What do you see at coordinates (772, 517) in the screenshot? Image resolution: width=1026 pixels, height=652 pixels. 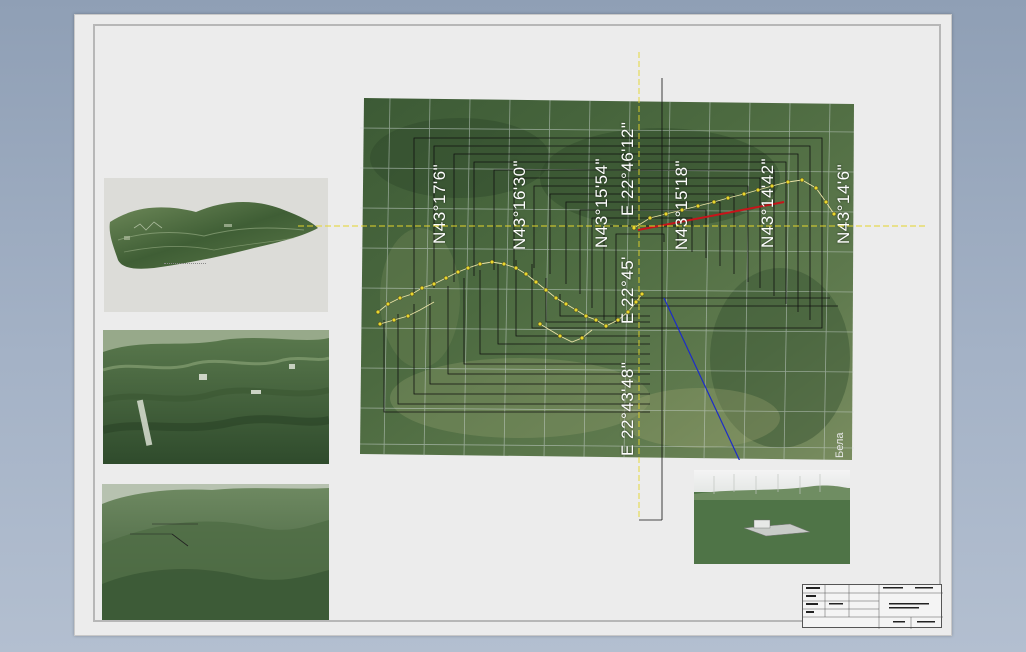 I see `substation-detail-view` at bounding box center [772, 517].